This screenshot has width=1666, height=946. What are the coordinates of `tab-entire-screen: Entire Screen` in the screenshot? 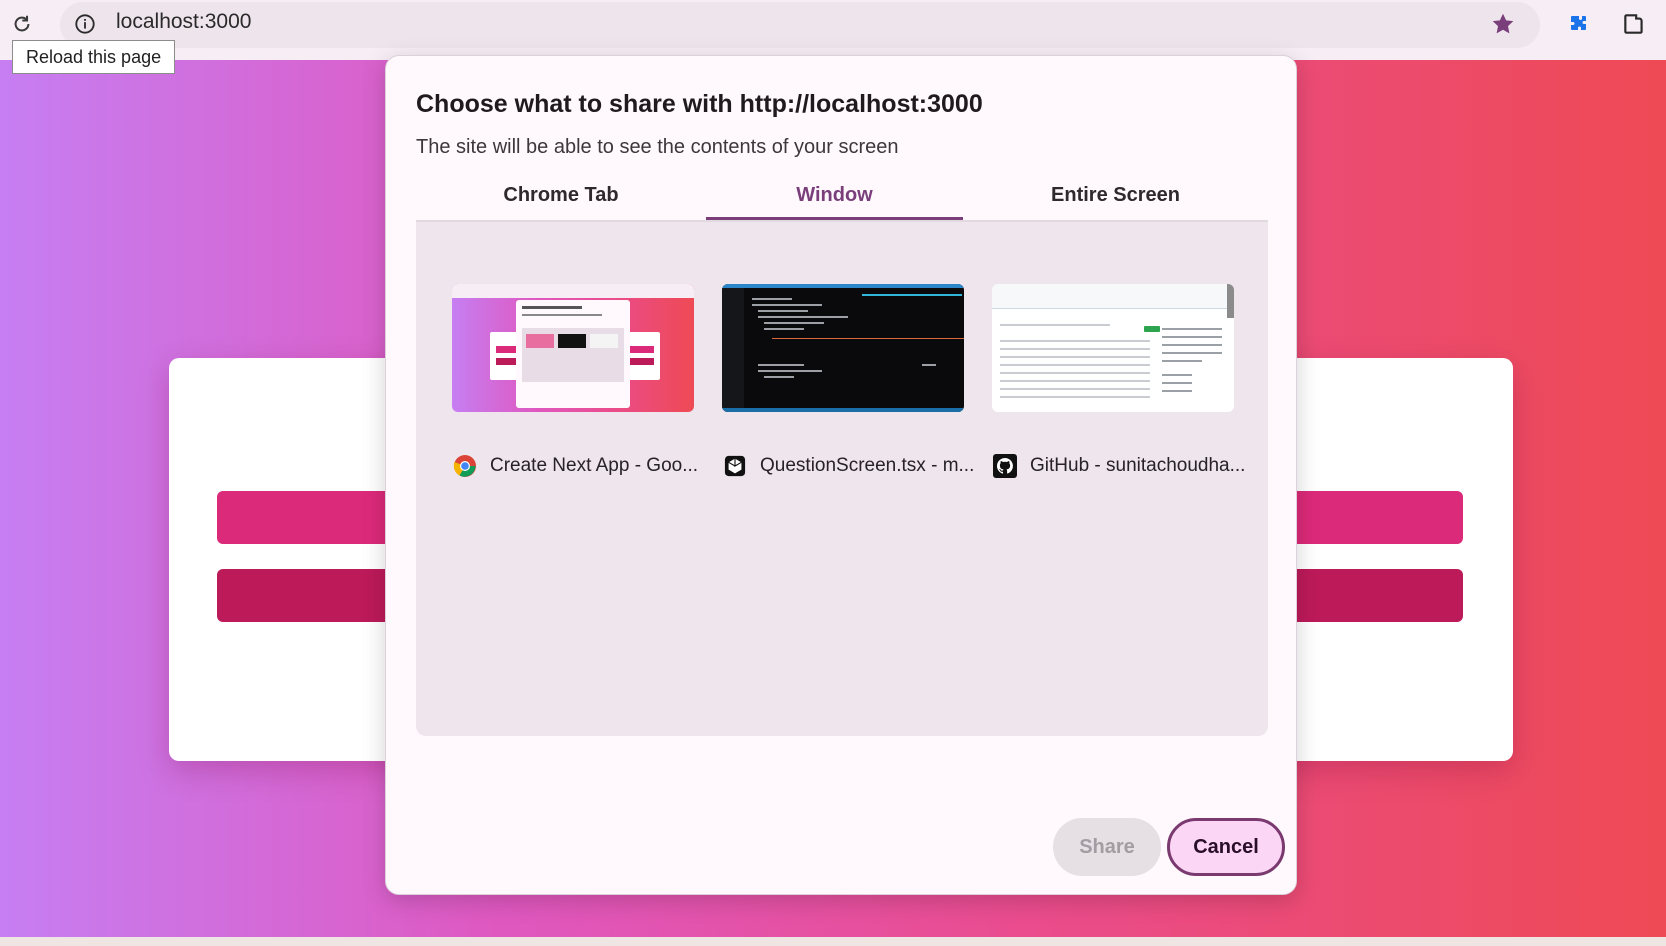 It's located at (1115, 198).